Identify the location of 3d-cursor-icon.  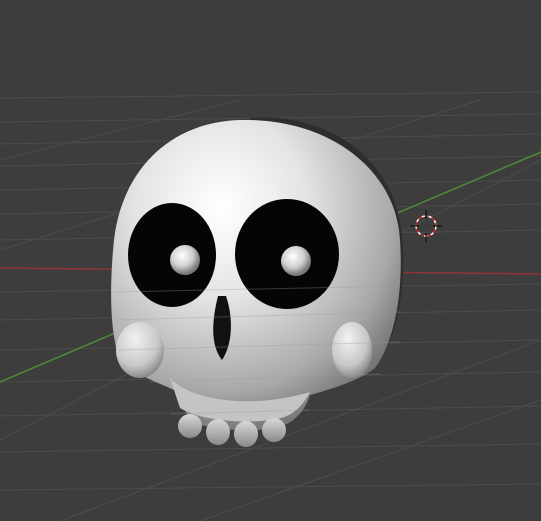
(426, 226).